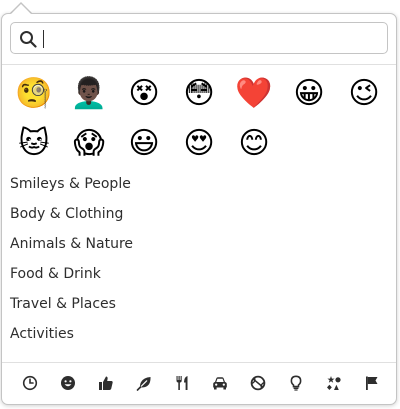 Image resolution: width=400 pixels, height=409 pixels. What do you see at coordinates (254, 94) in the screenshot?
I see `emoji-red-heart: ❤️` at bounding box center [254, 94].